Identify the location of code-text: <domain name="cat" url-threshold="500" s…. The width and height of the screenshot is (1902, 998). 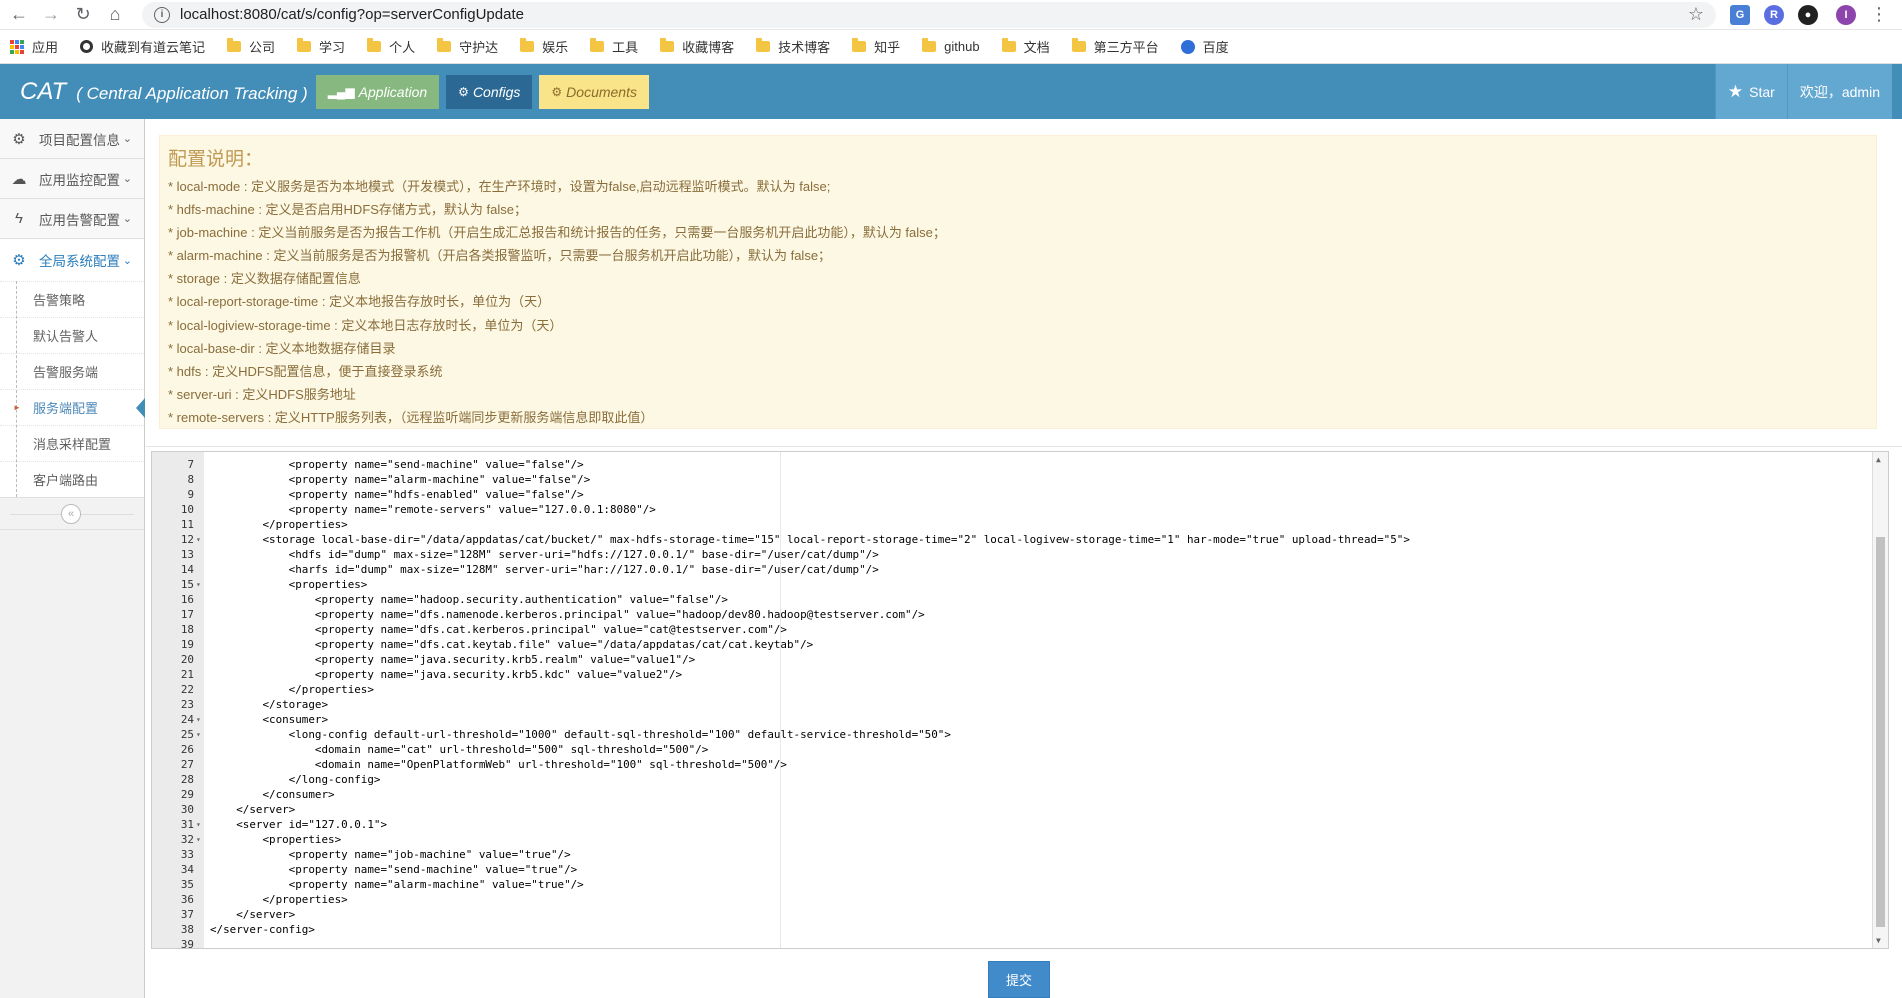
(456, 749).